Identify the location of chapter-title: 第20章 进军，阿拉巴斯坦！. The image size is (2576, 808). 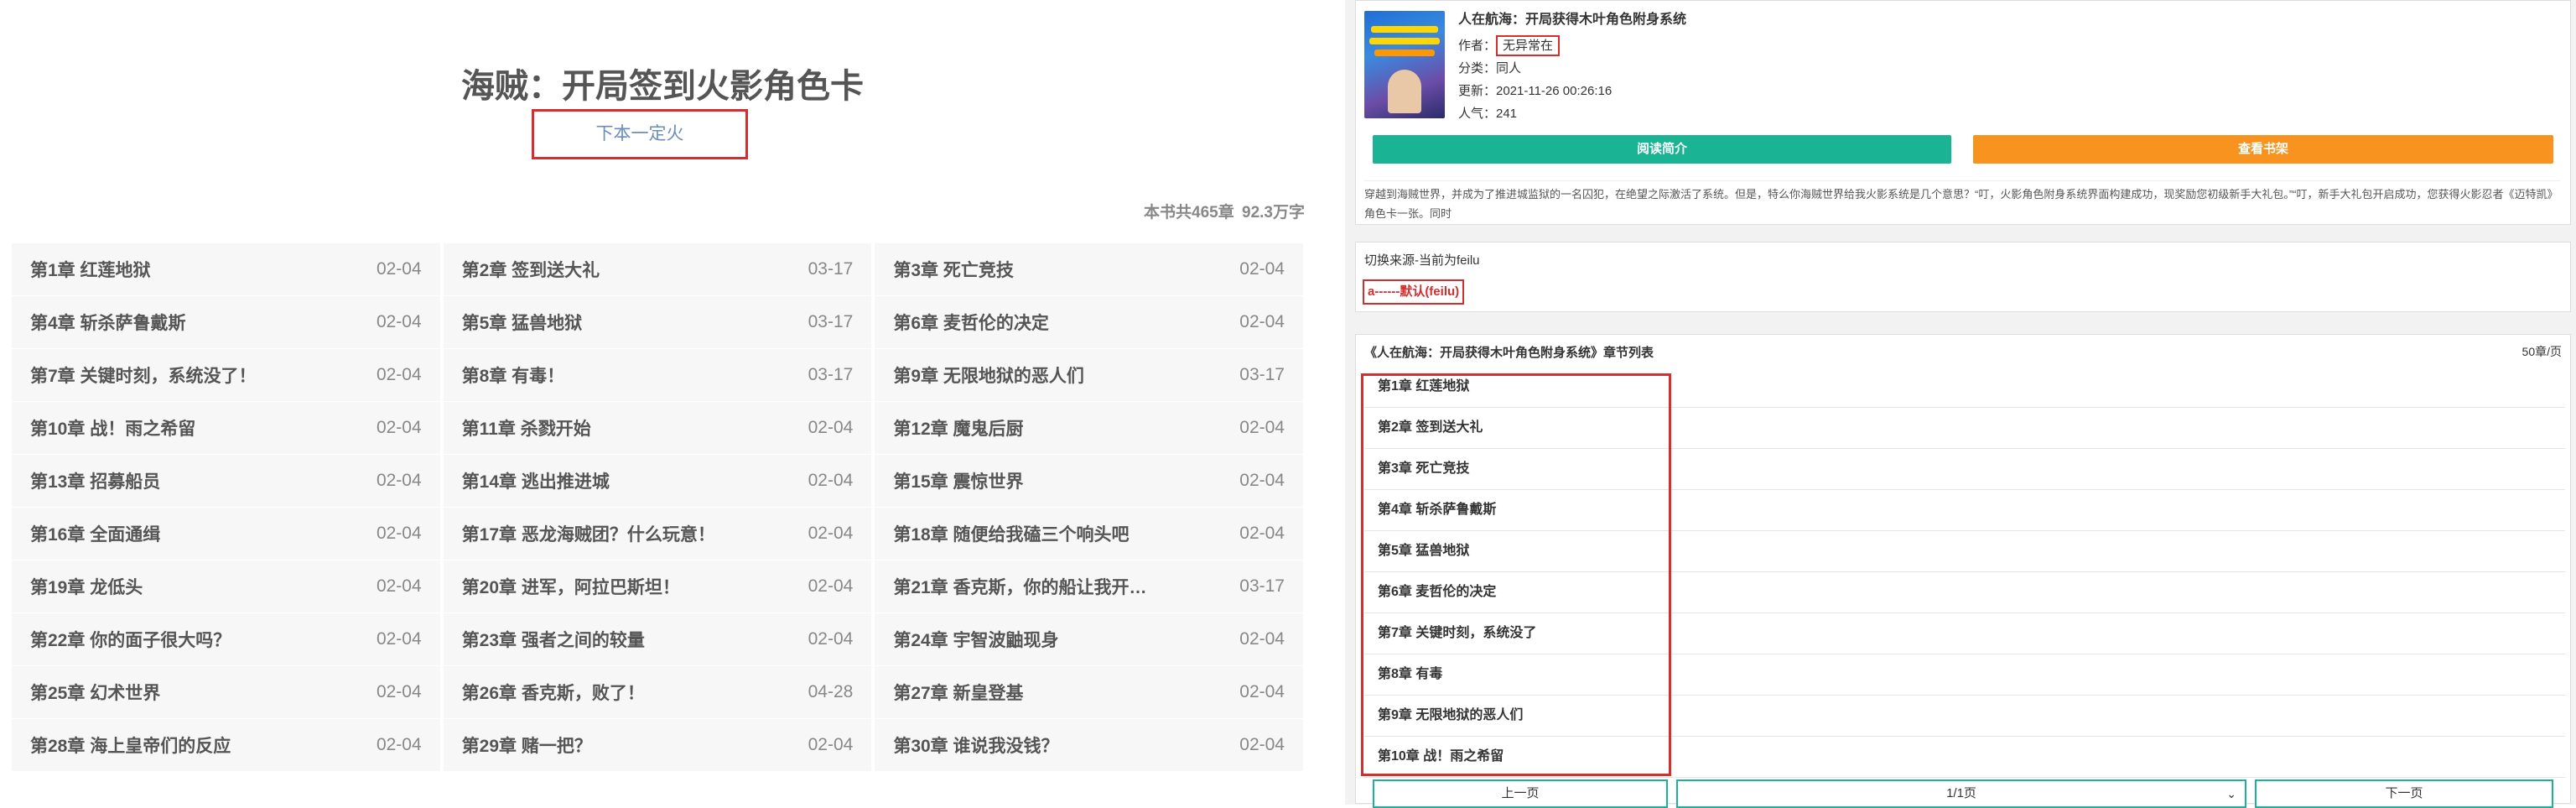
(570, 587).